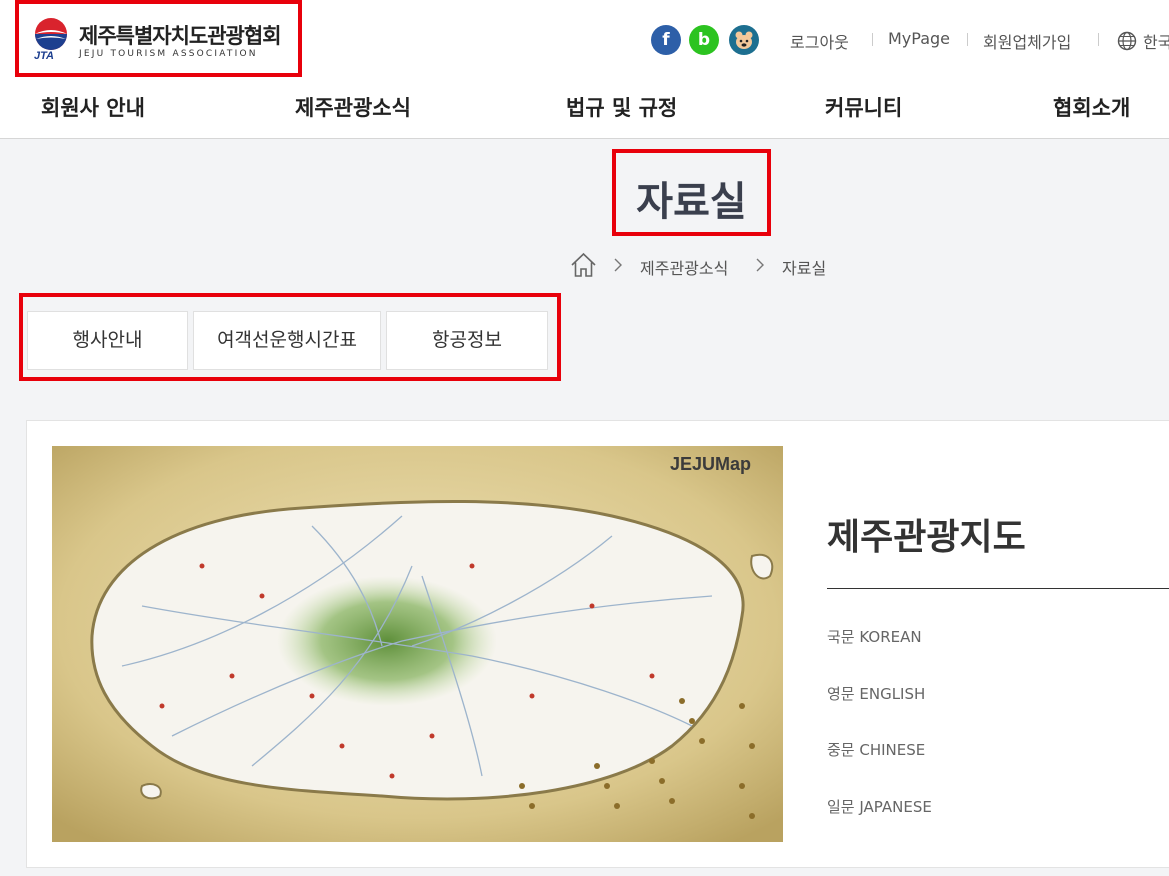  What do you see at coordinates (919, 38) in the screenshot?
I see `mypage-link: MyPage` at bounding box center [919, 38].